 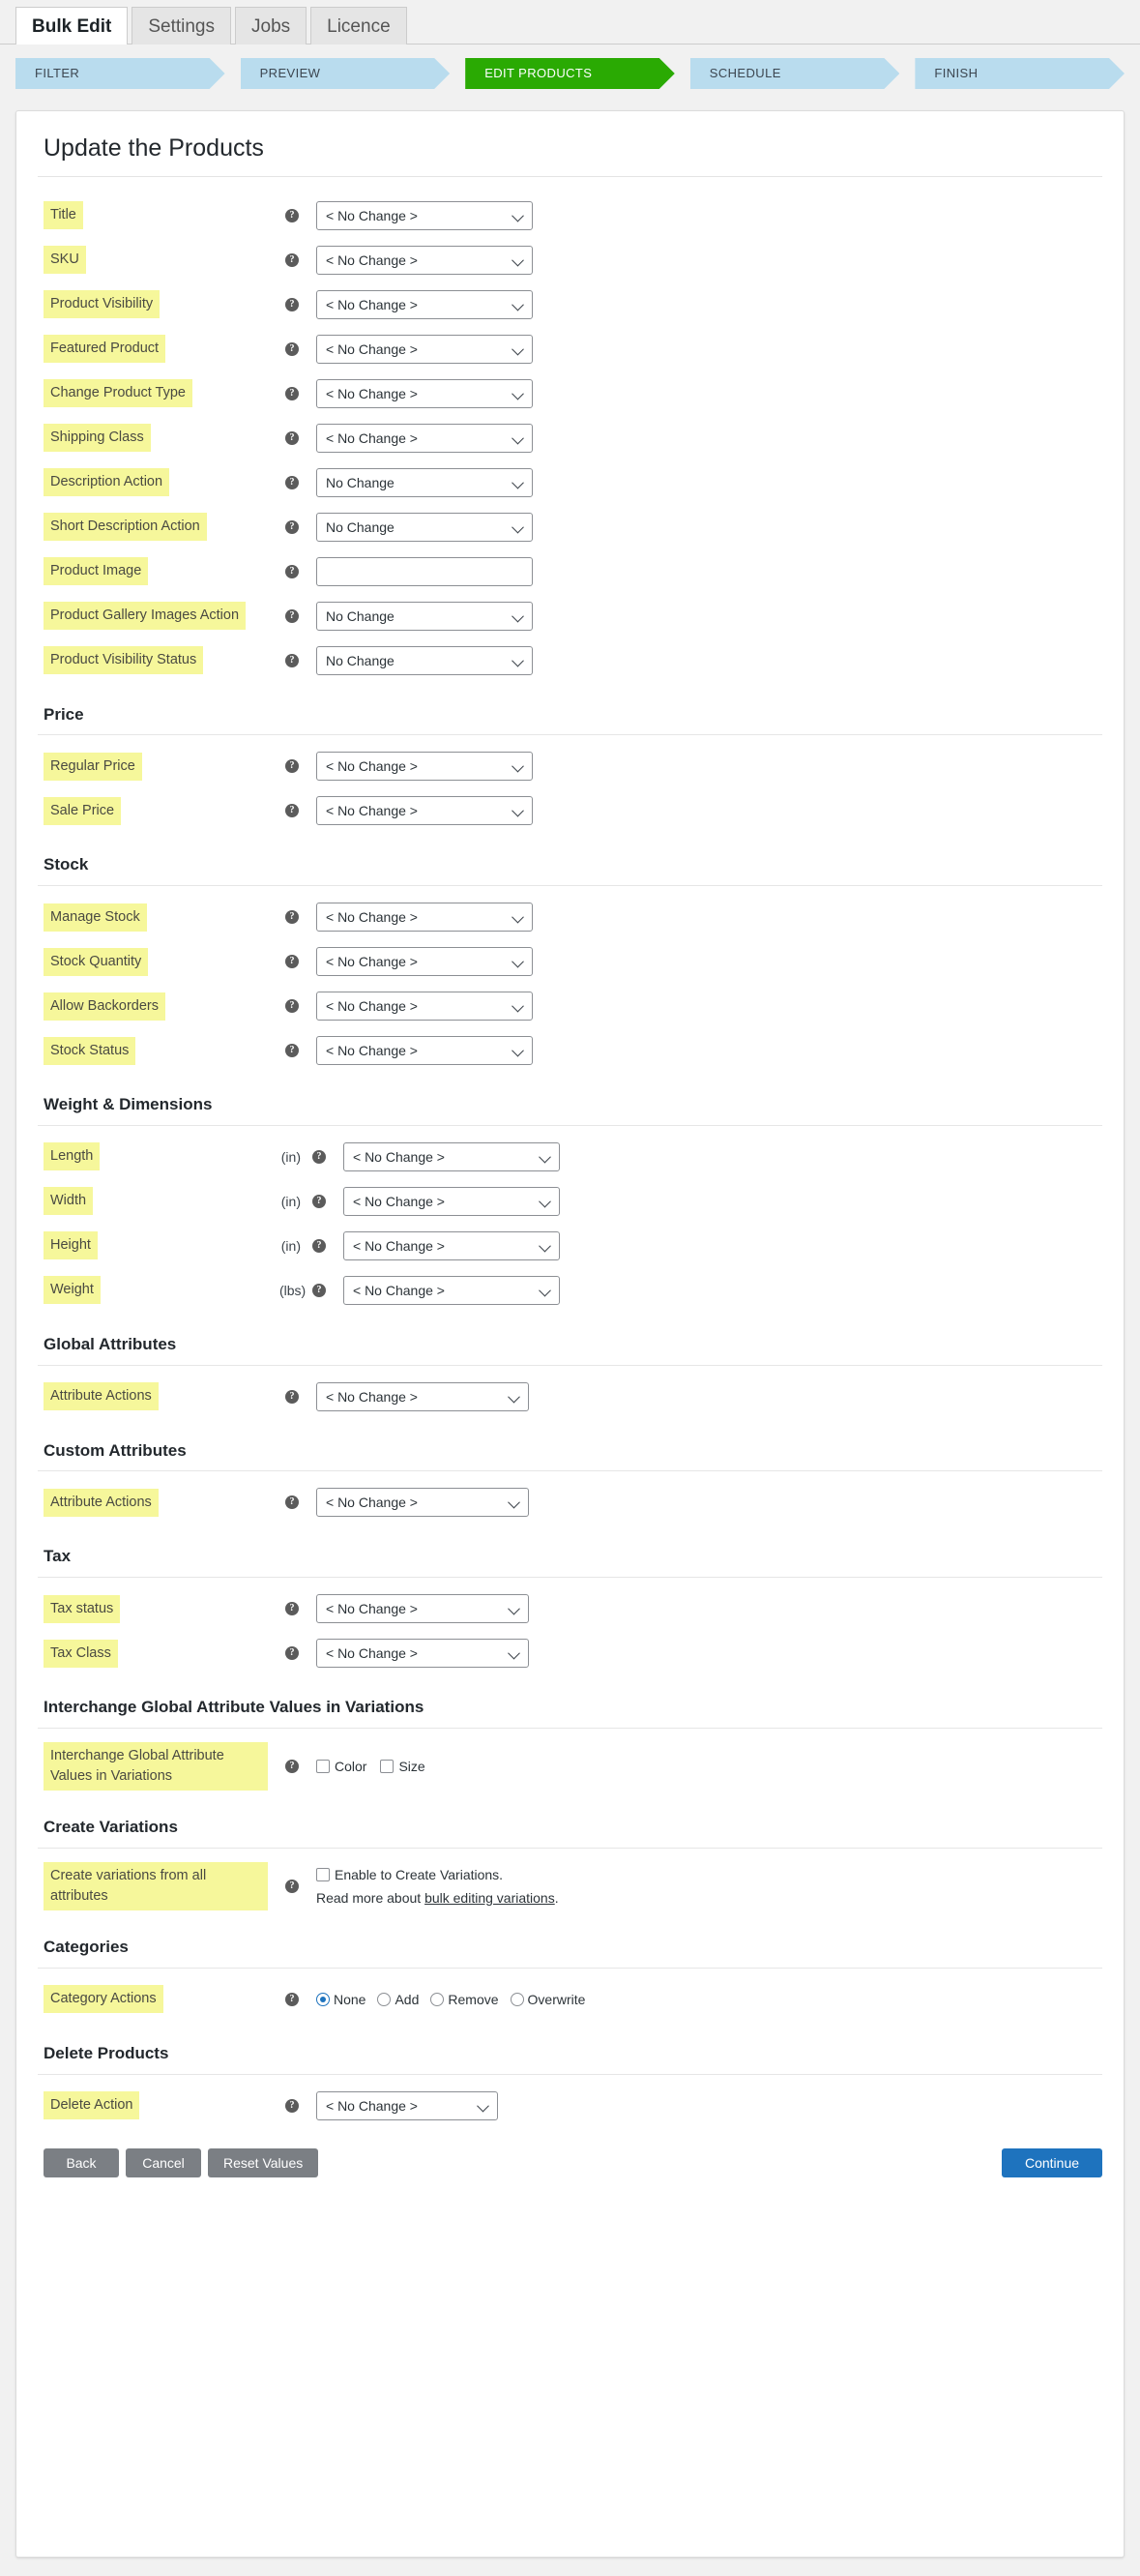 I want to click on select-height: < No Change >, so click(x=451, y=1245).